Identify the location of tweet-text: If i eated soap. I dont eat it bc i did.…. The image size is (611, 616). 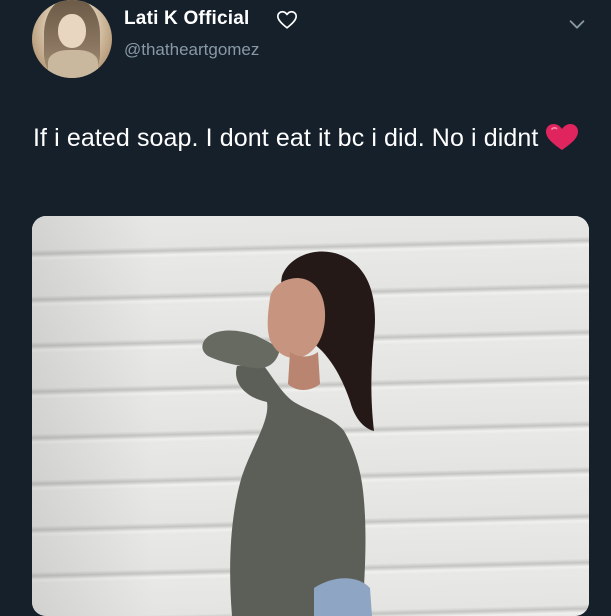
(313, 138).